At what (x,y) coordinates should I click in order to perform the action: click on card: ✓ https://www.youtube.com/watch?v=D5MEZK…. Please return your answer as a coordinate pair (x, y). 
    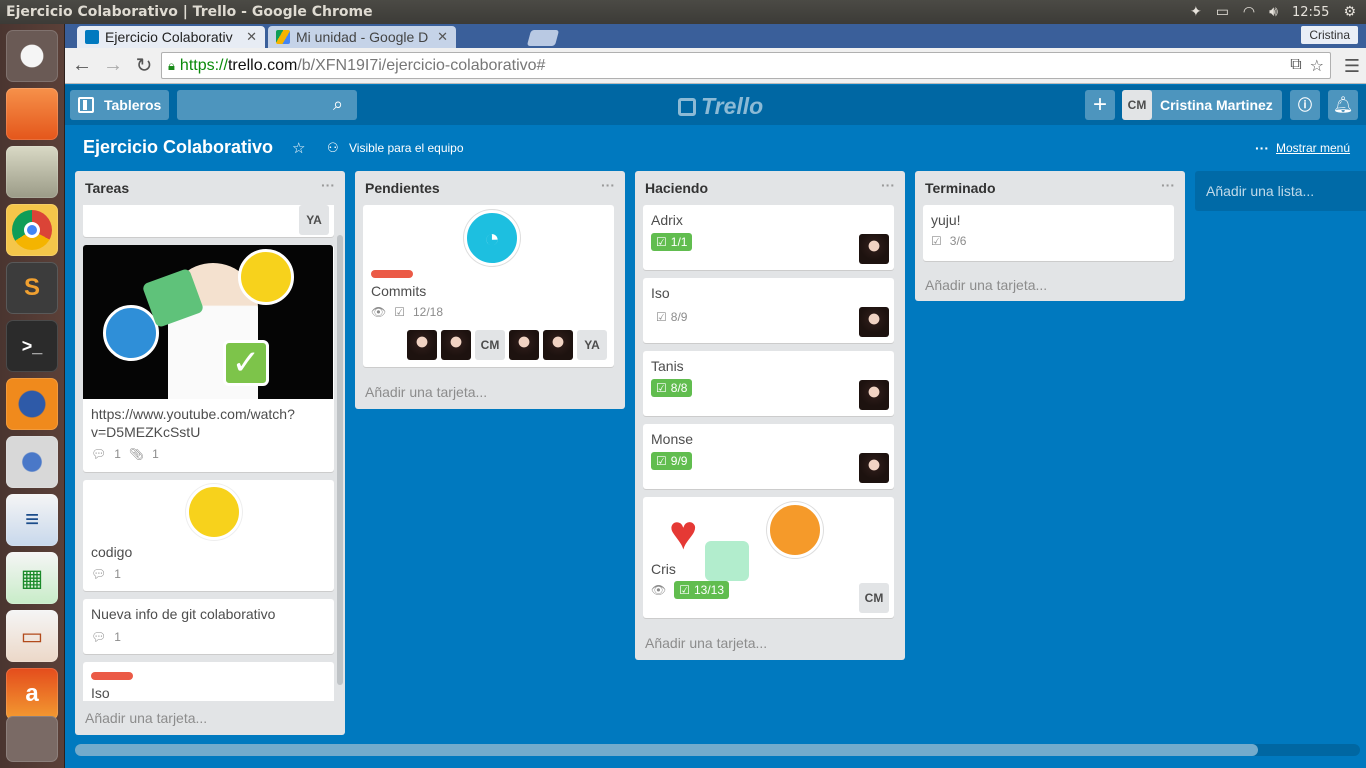
    Looking at the image, I should click on (208, 358).